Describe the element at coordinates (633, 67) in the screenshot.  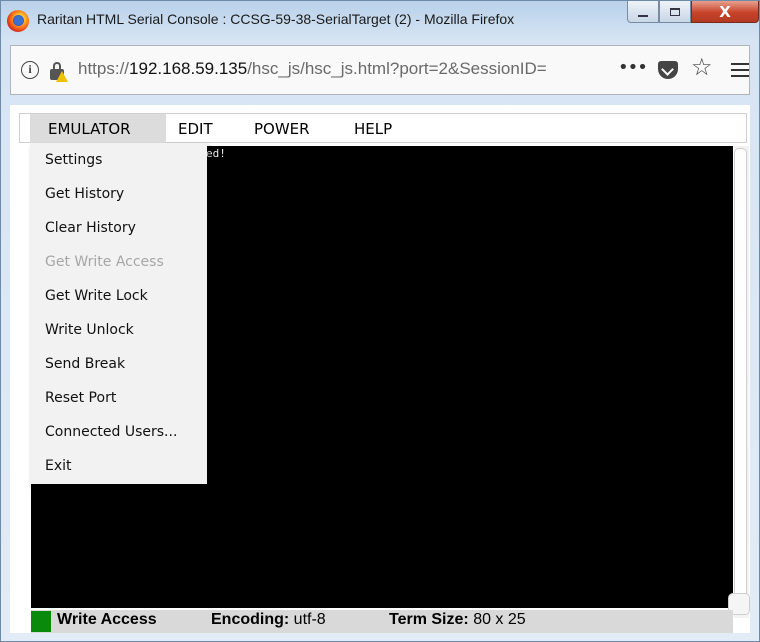
I see `more-icon: •••` at that location.